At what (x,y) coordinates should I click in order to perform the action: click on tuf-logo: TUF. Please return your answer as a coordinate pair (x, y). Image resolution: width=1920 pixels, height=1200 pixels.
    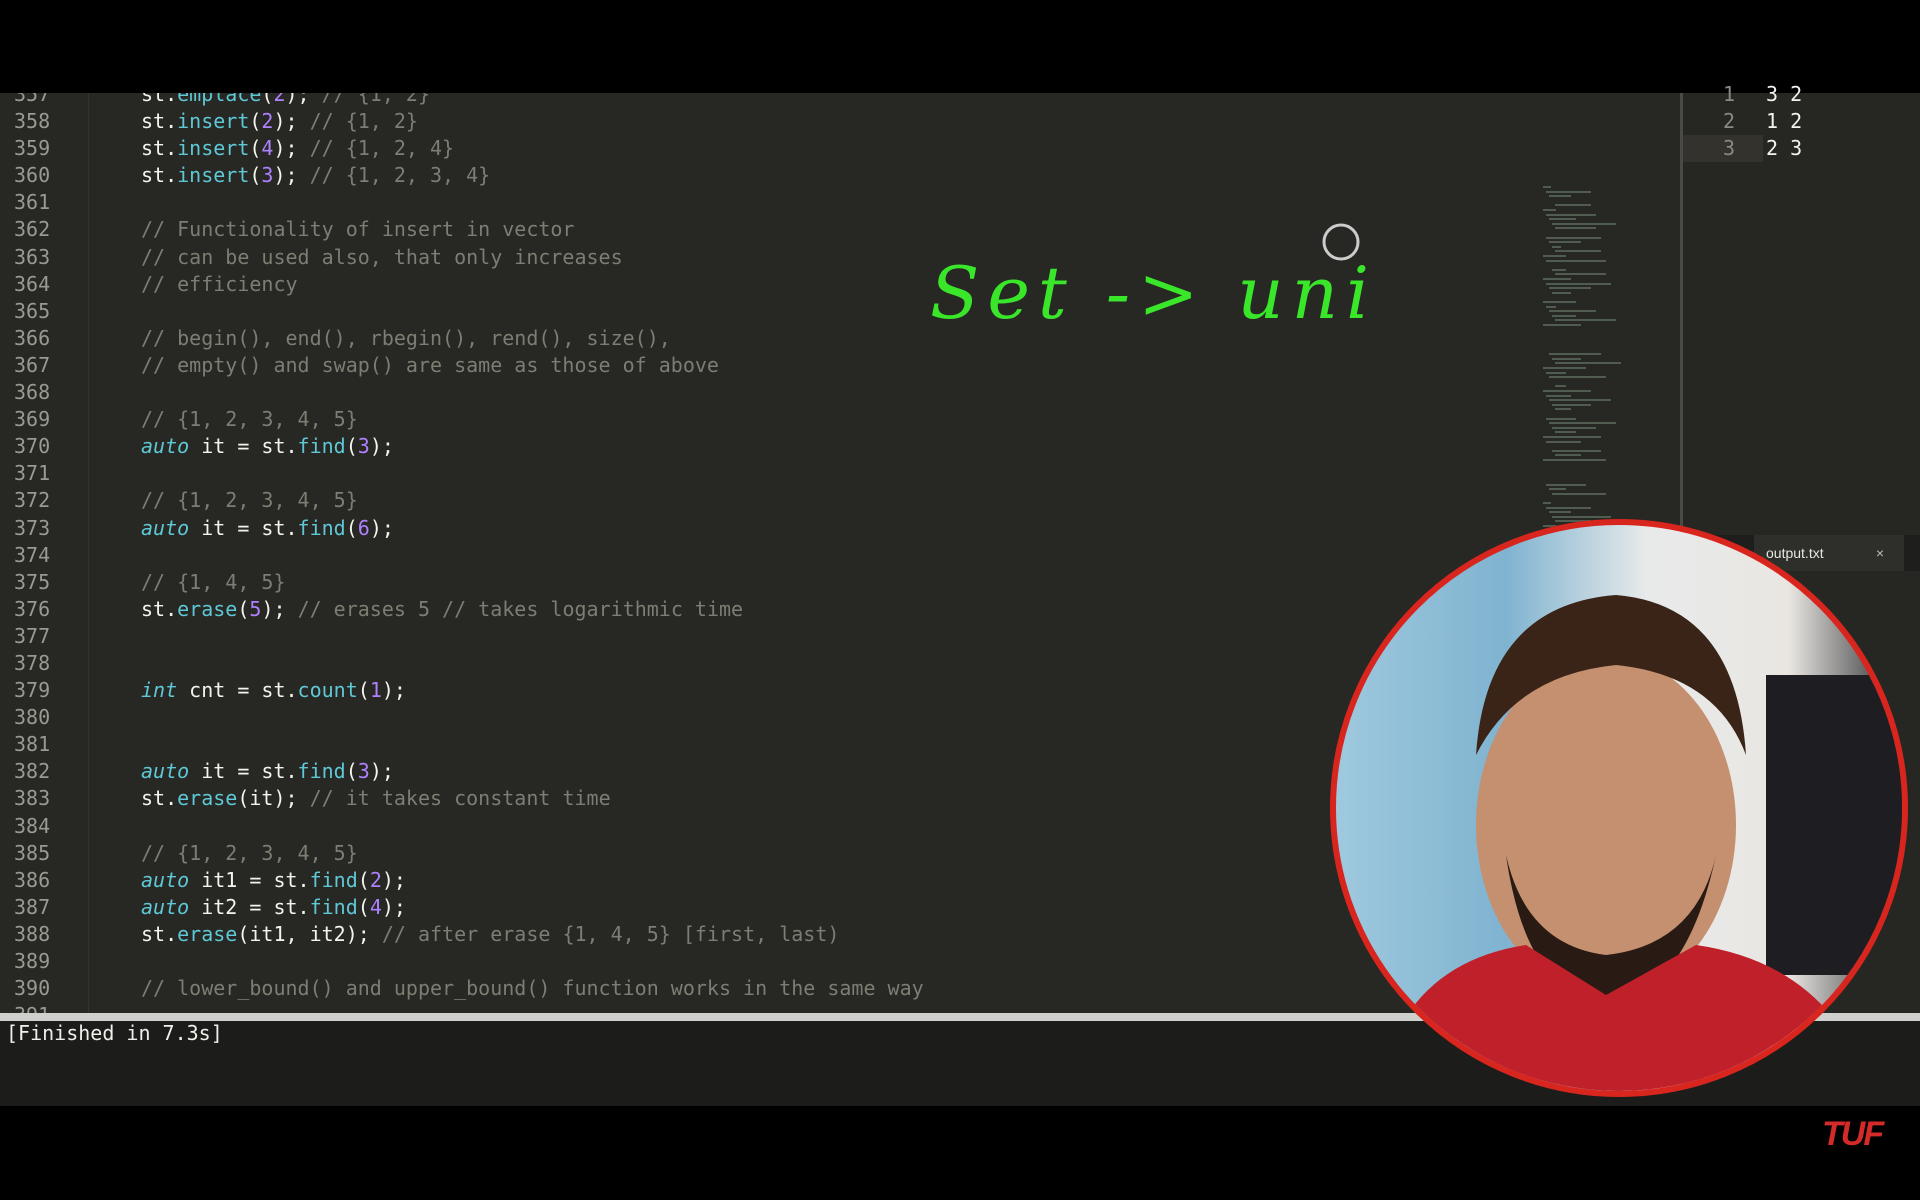
    Looking at the image, I should click on (1853, 1134).